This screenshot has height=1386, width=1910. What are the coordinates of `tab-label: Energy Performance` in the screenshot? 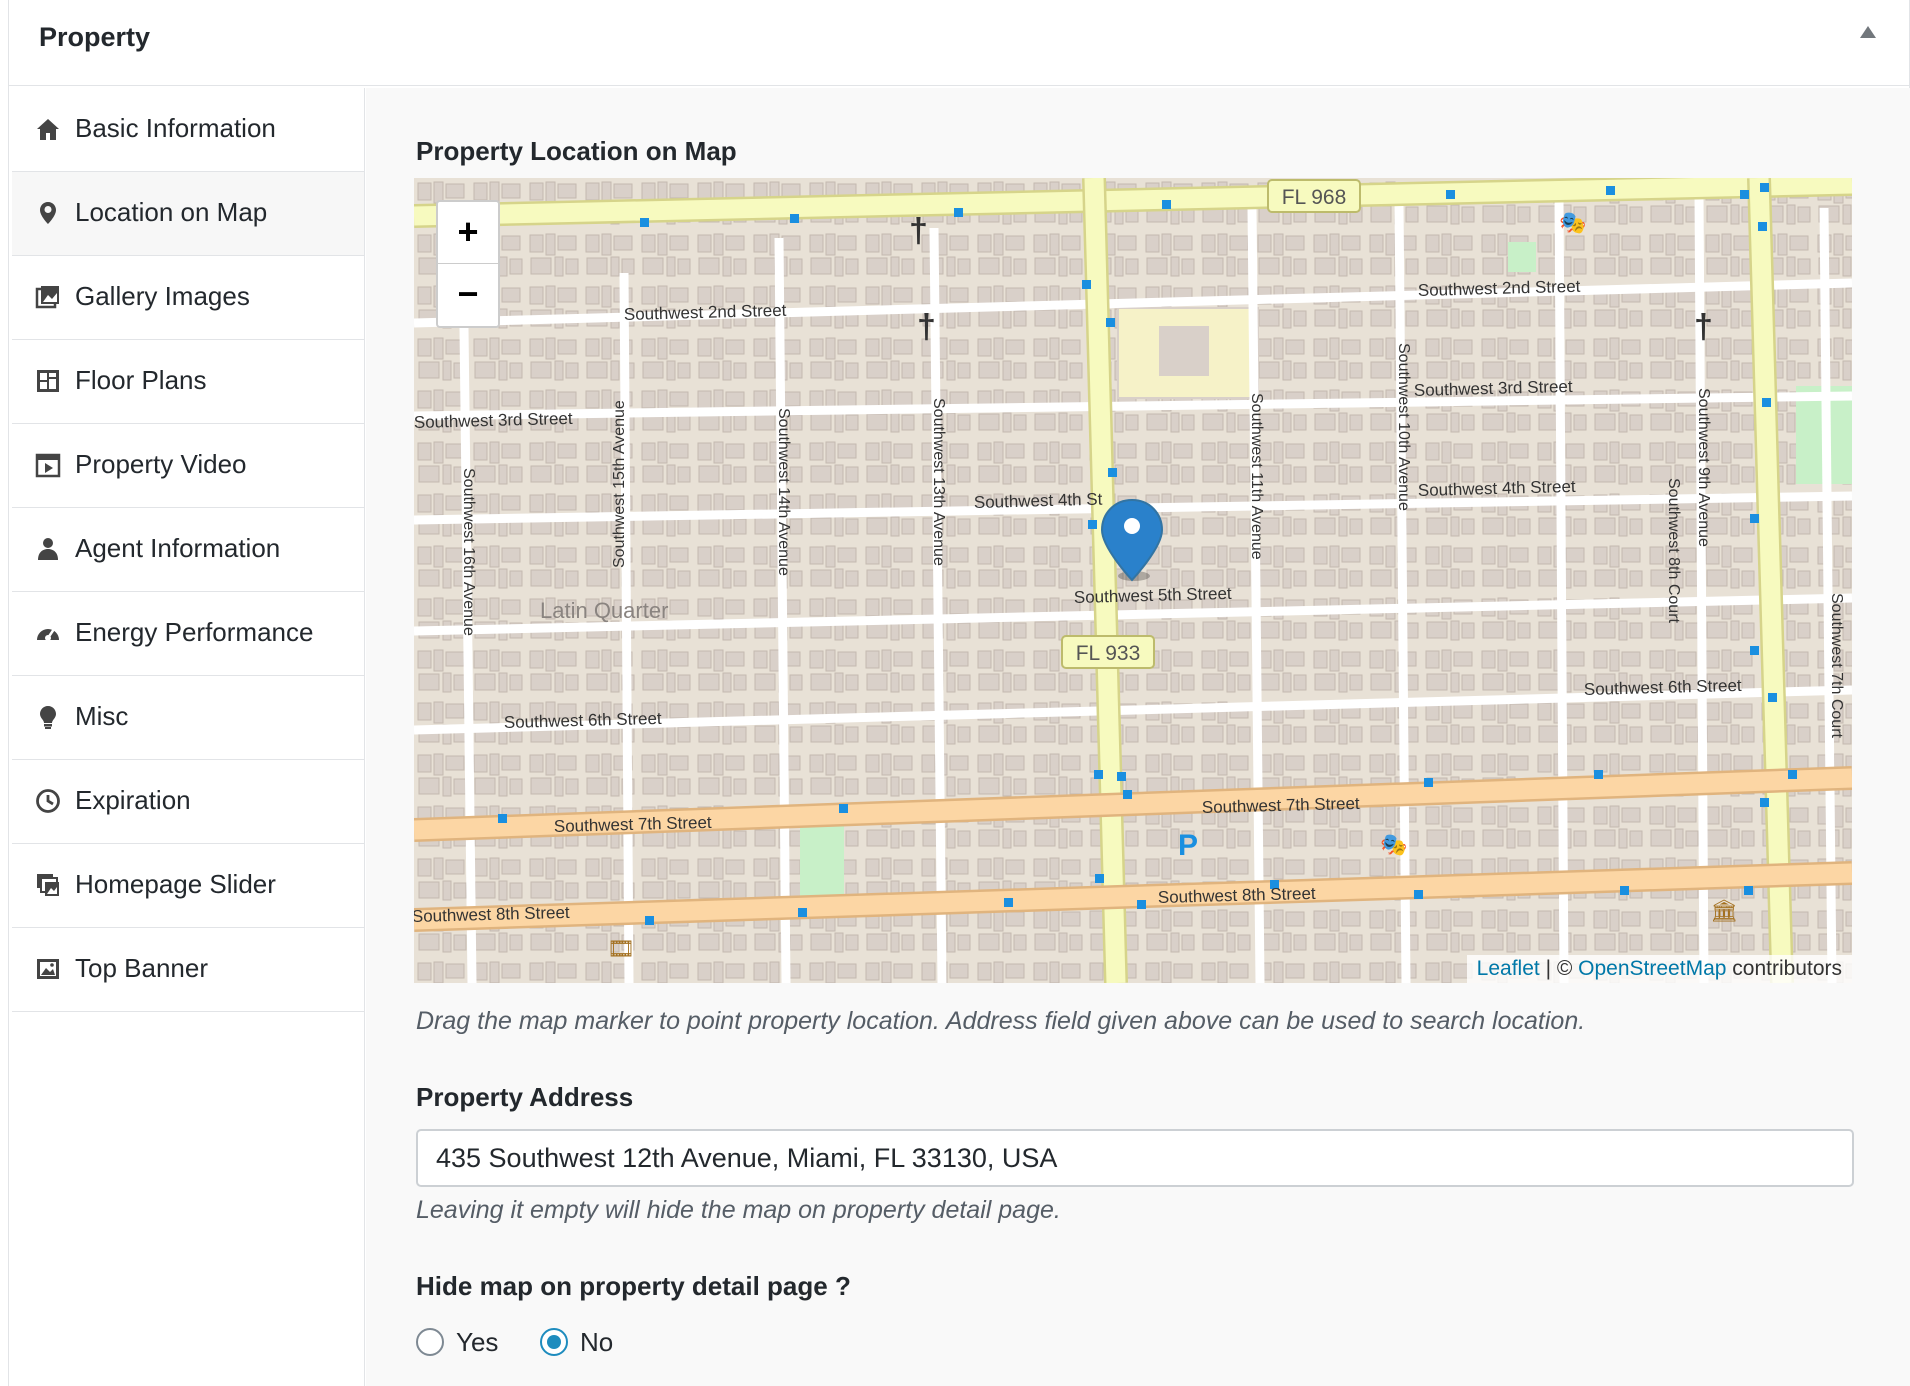 It's located at (194, 632).